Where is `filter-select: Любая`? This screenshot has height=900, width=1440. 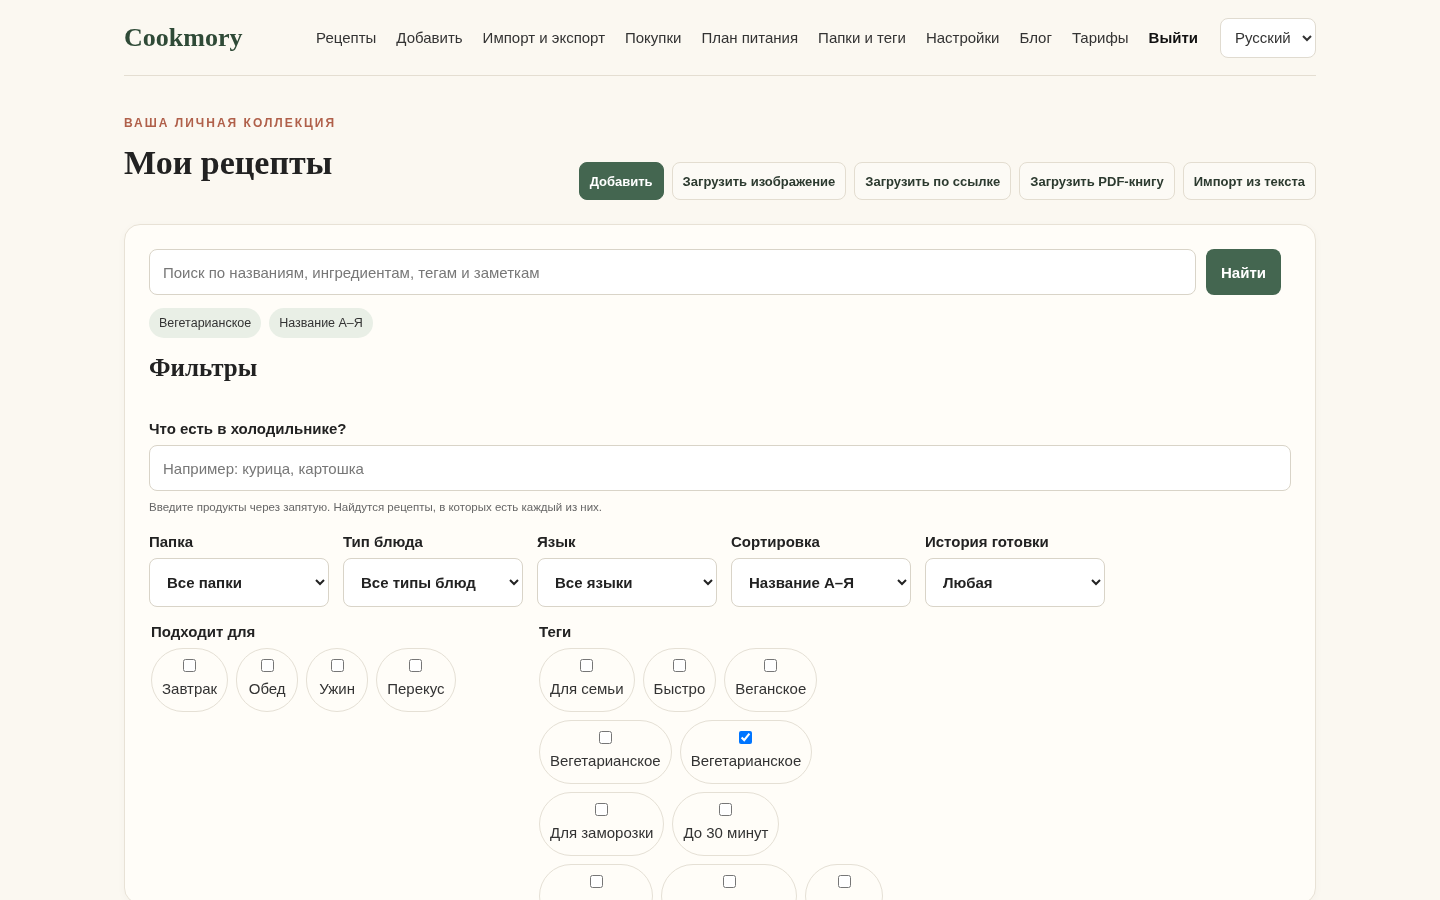
filter-select: Любая is located at coordinates (1015, 582).